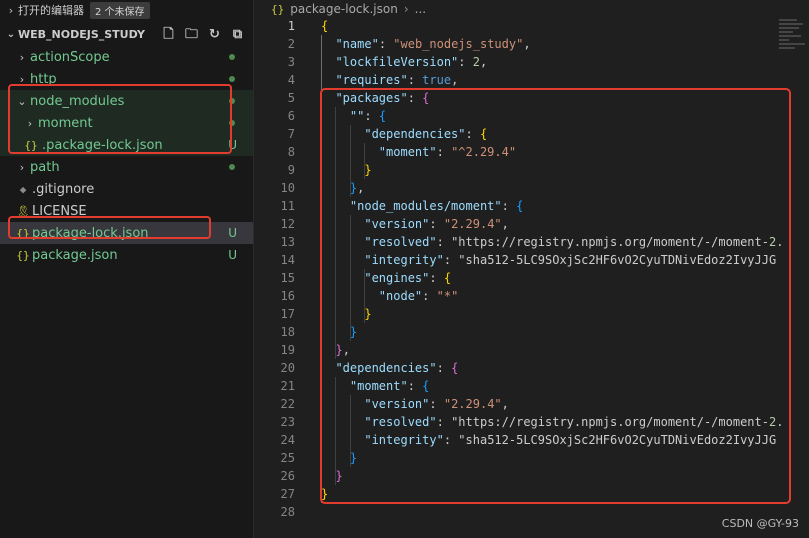 Image resolution: width=809 pixels, height=538 pixels. I want to click on code-line: 27}, so click(532, 494).